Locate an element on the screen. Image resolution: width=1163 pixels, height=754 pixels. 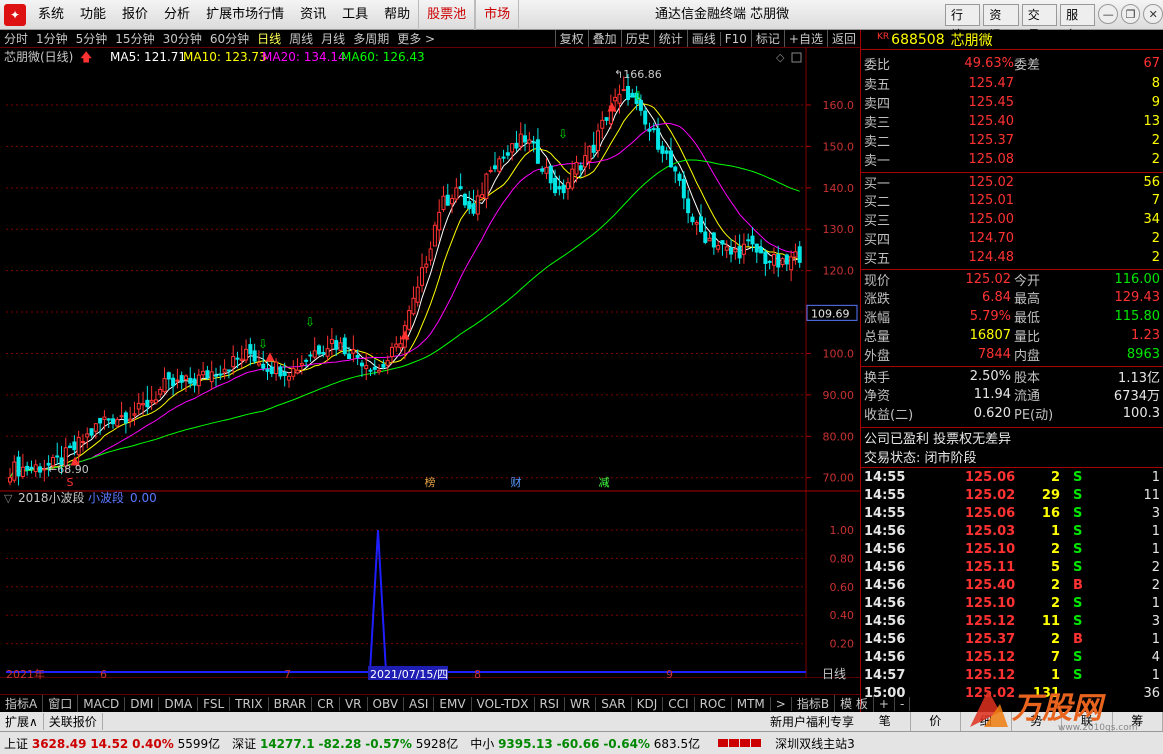
event-marker: 榜 is located at coordinates (430, 482).